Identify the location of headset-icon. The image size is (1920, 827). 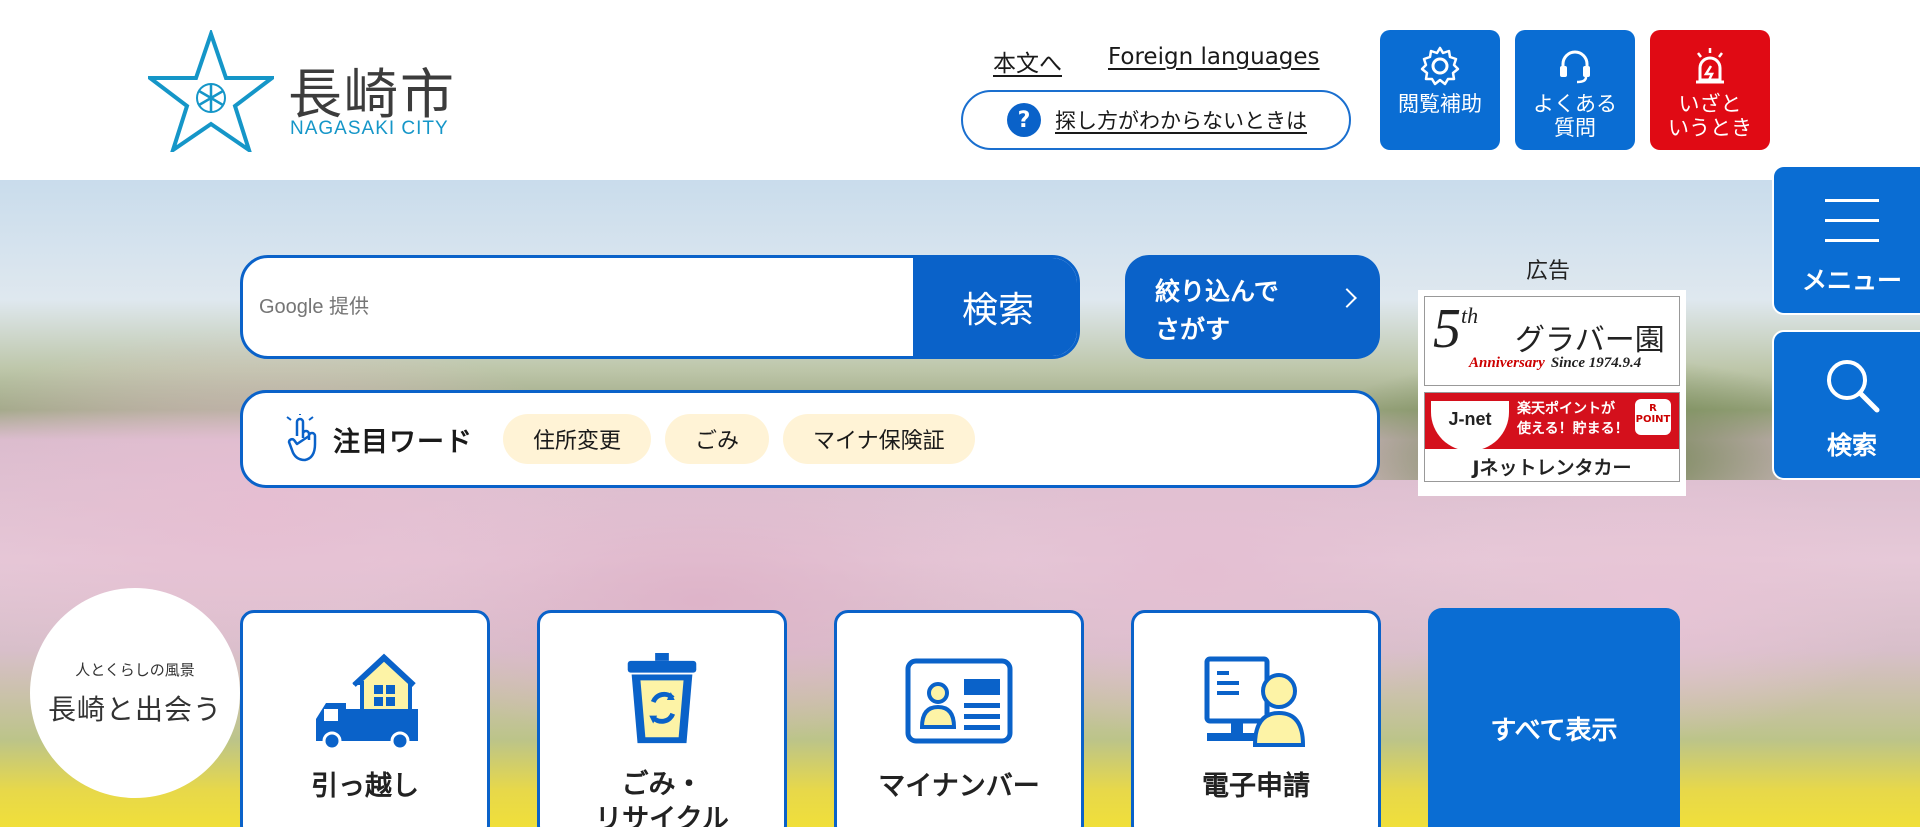
(1575, 67).